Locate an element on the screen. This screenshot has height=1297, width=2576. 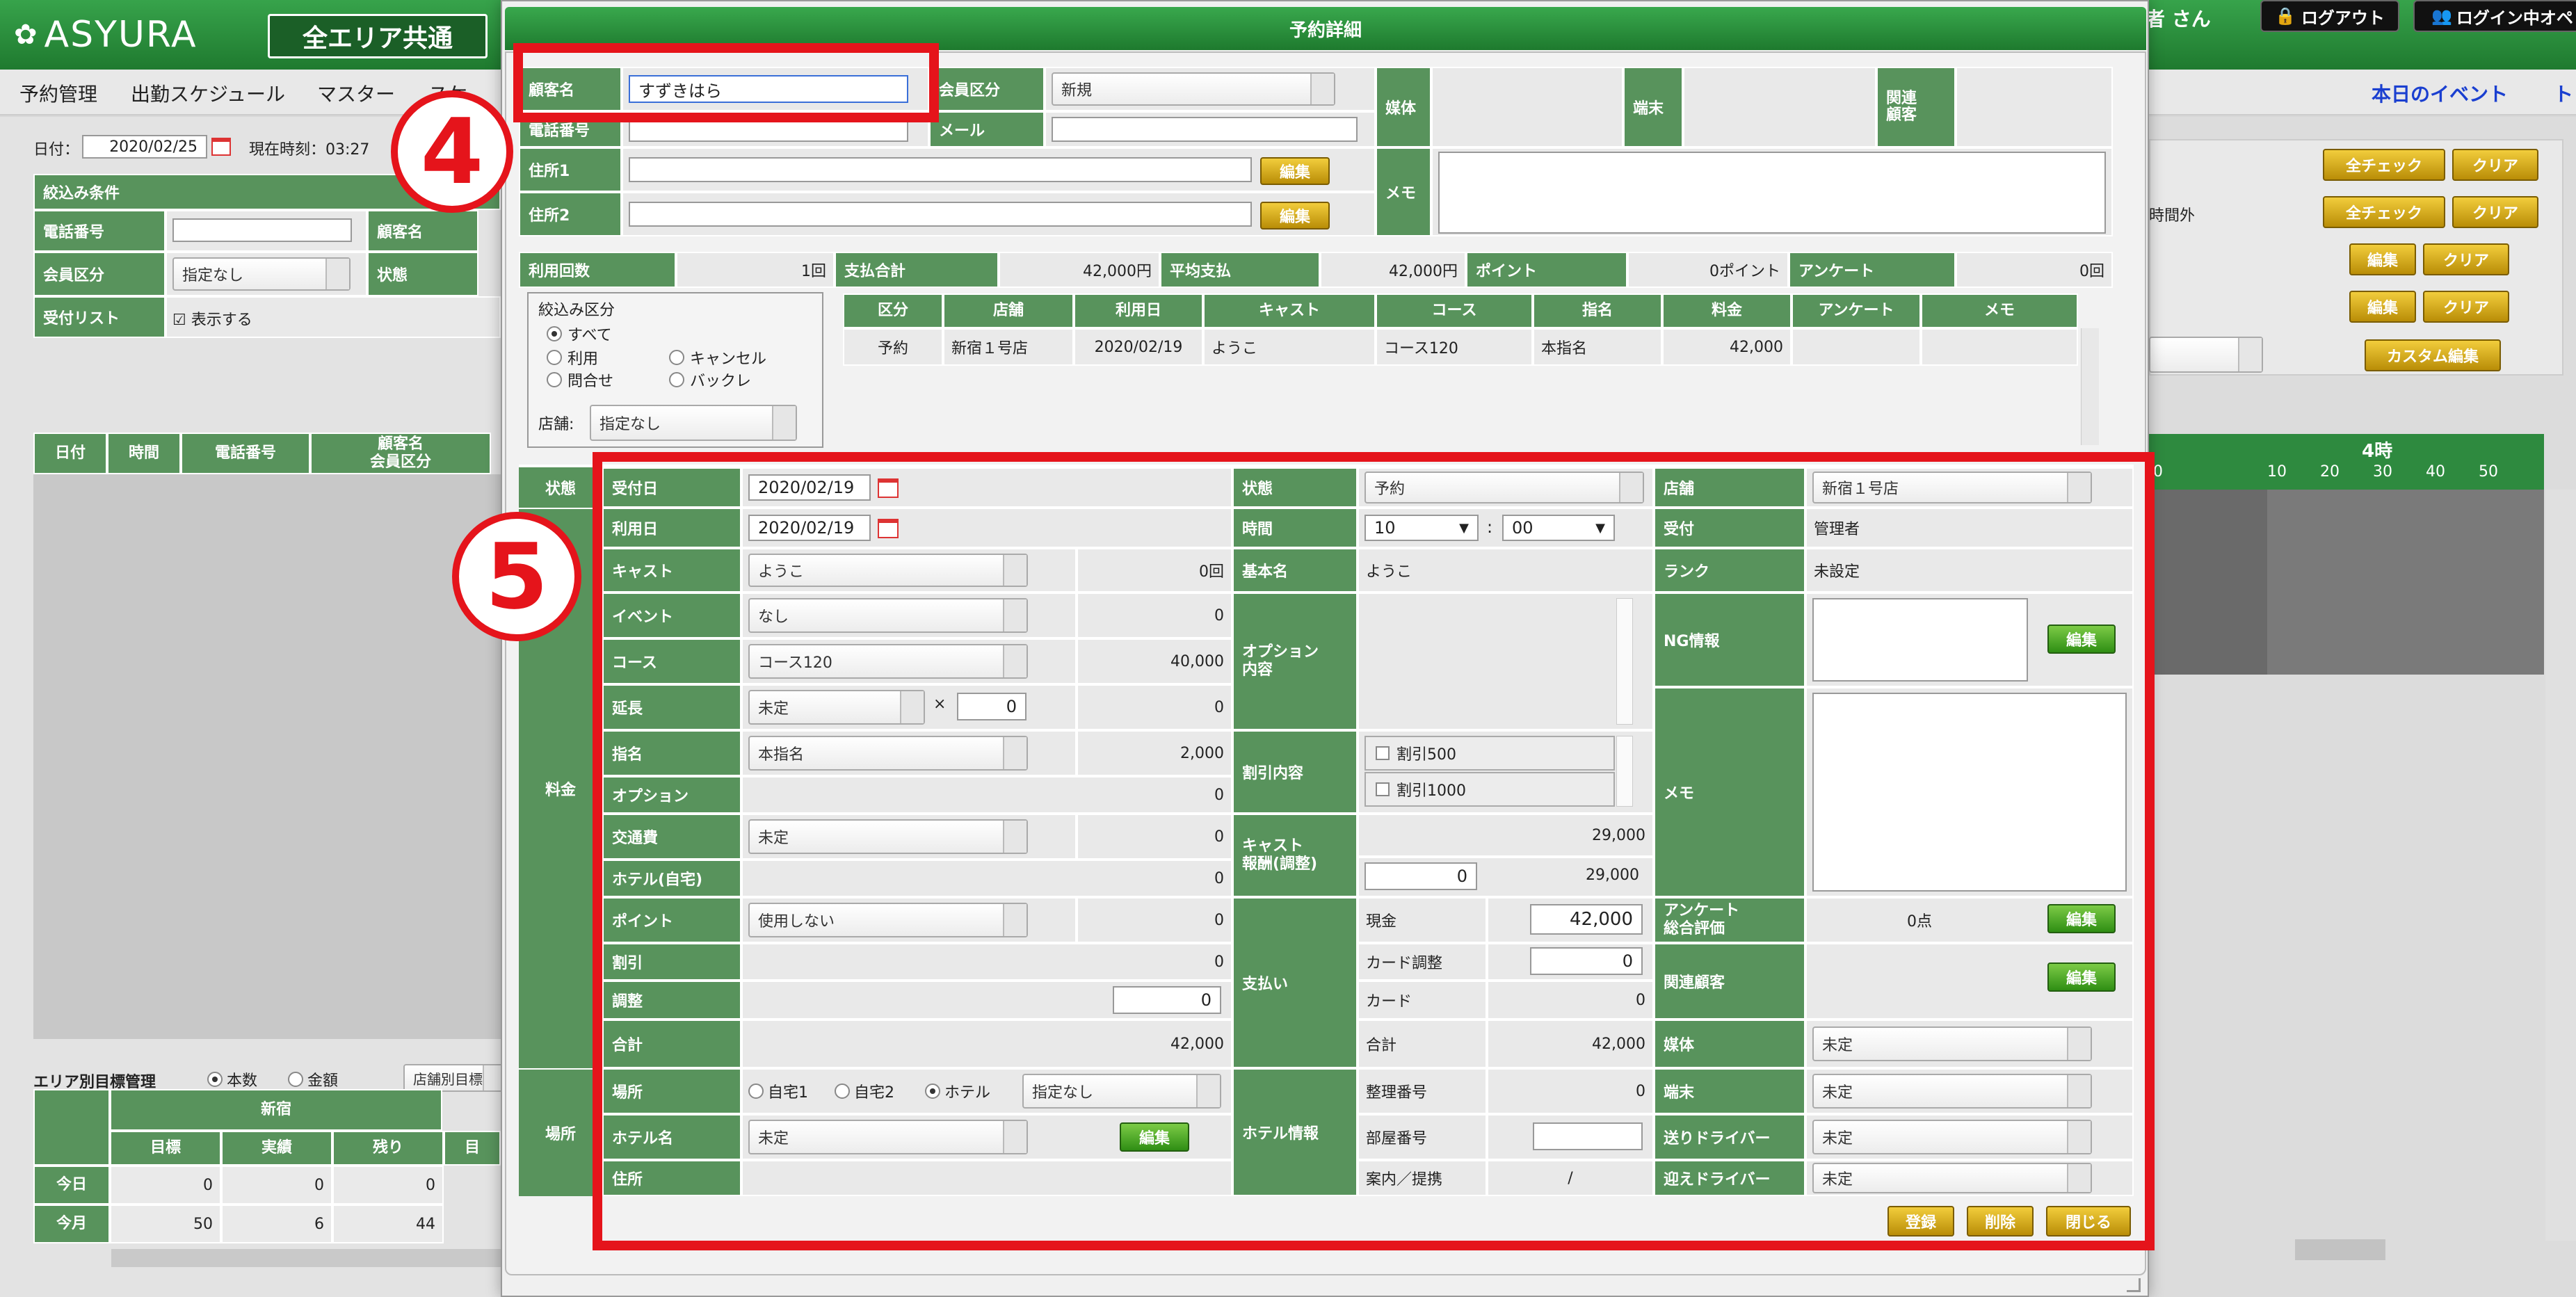
extension-count-input: 0 is located at coordinates (992, 706).